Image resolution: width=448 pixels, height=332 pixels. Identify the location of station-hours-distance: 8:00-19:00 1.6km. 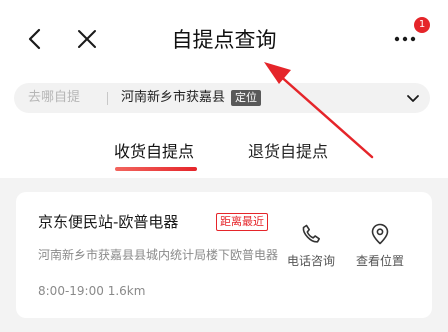
(91, 291).